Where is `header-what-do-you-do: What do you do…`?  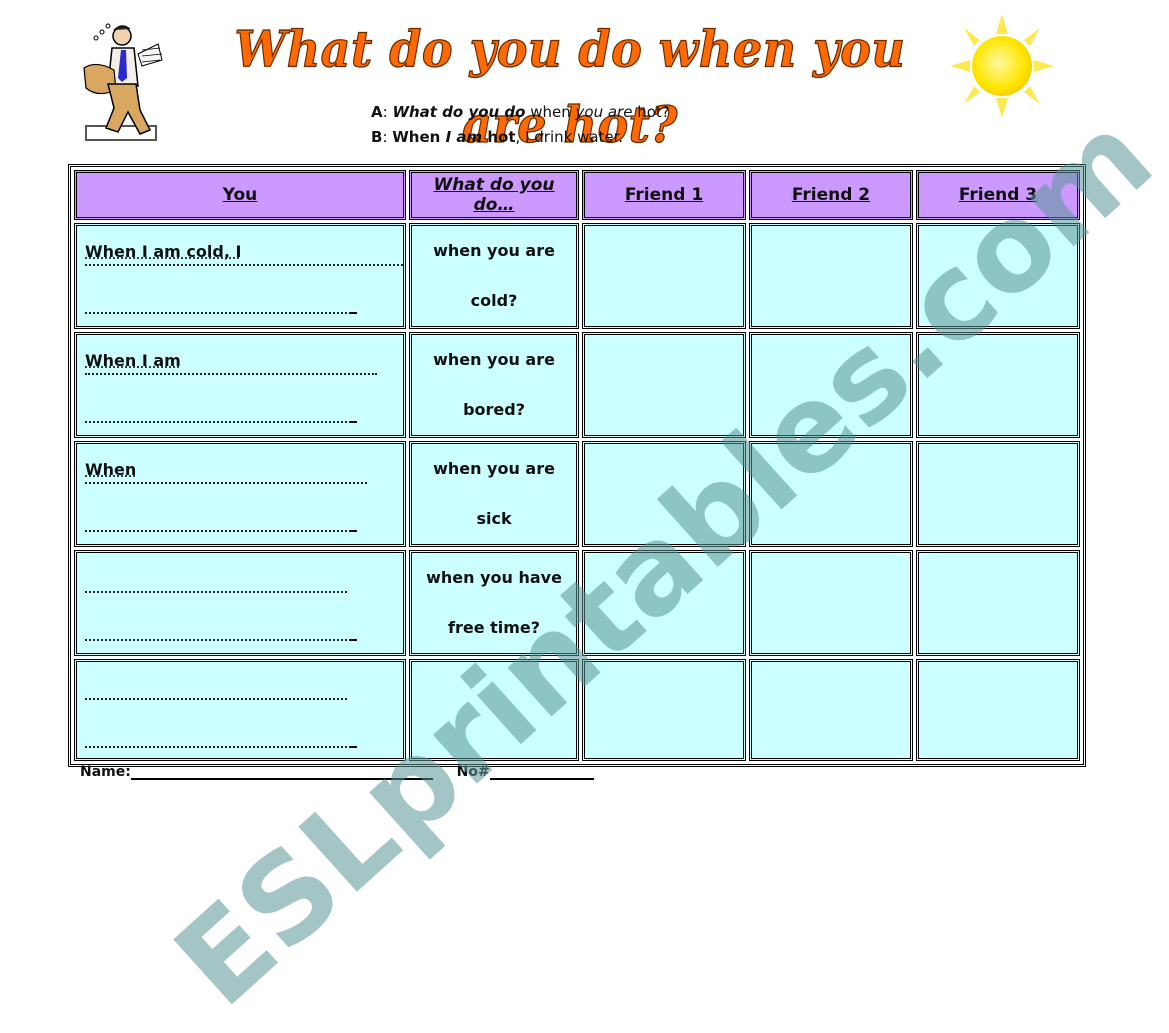 header-what-do-you-do: What do you do… is located at coordinates (494, 195).